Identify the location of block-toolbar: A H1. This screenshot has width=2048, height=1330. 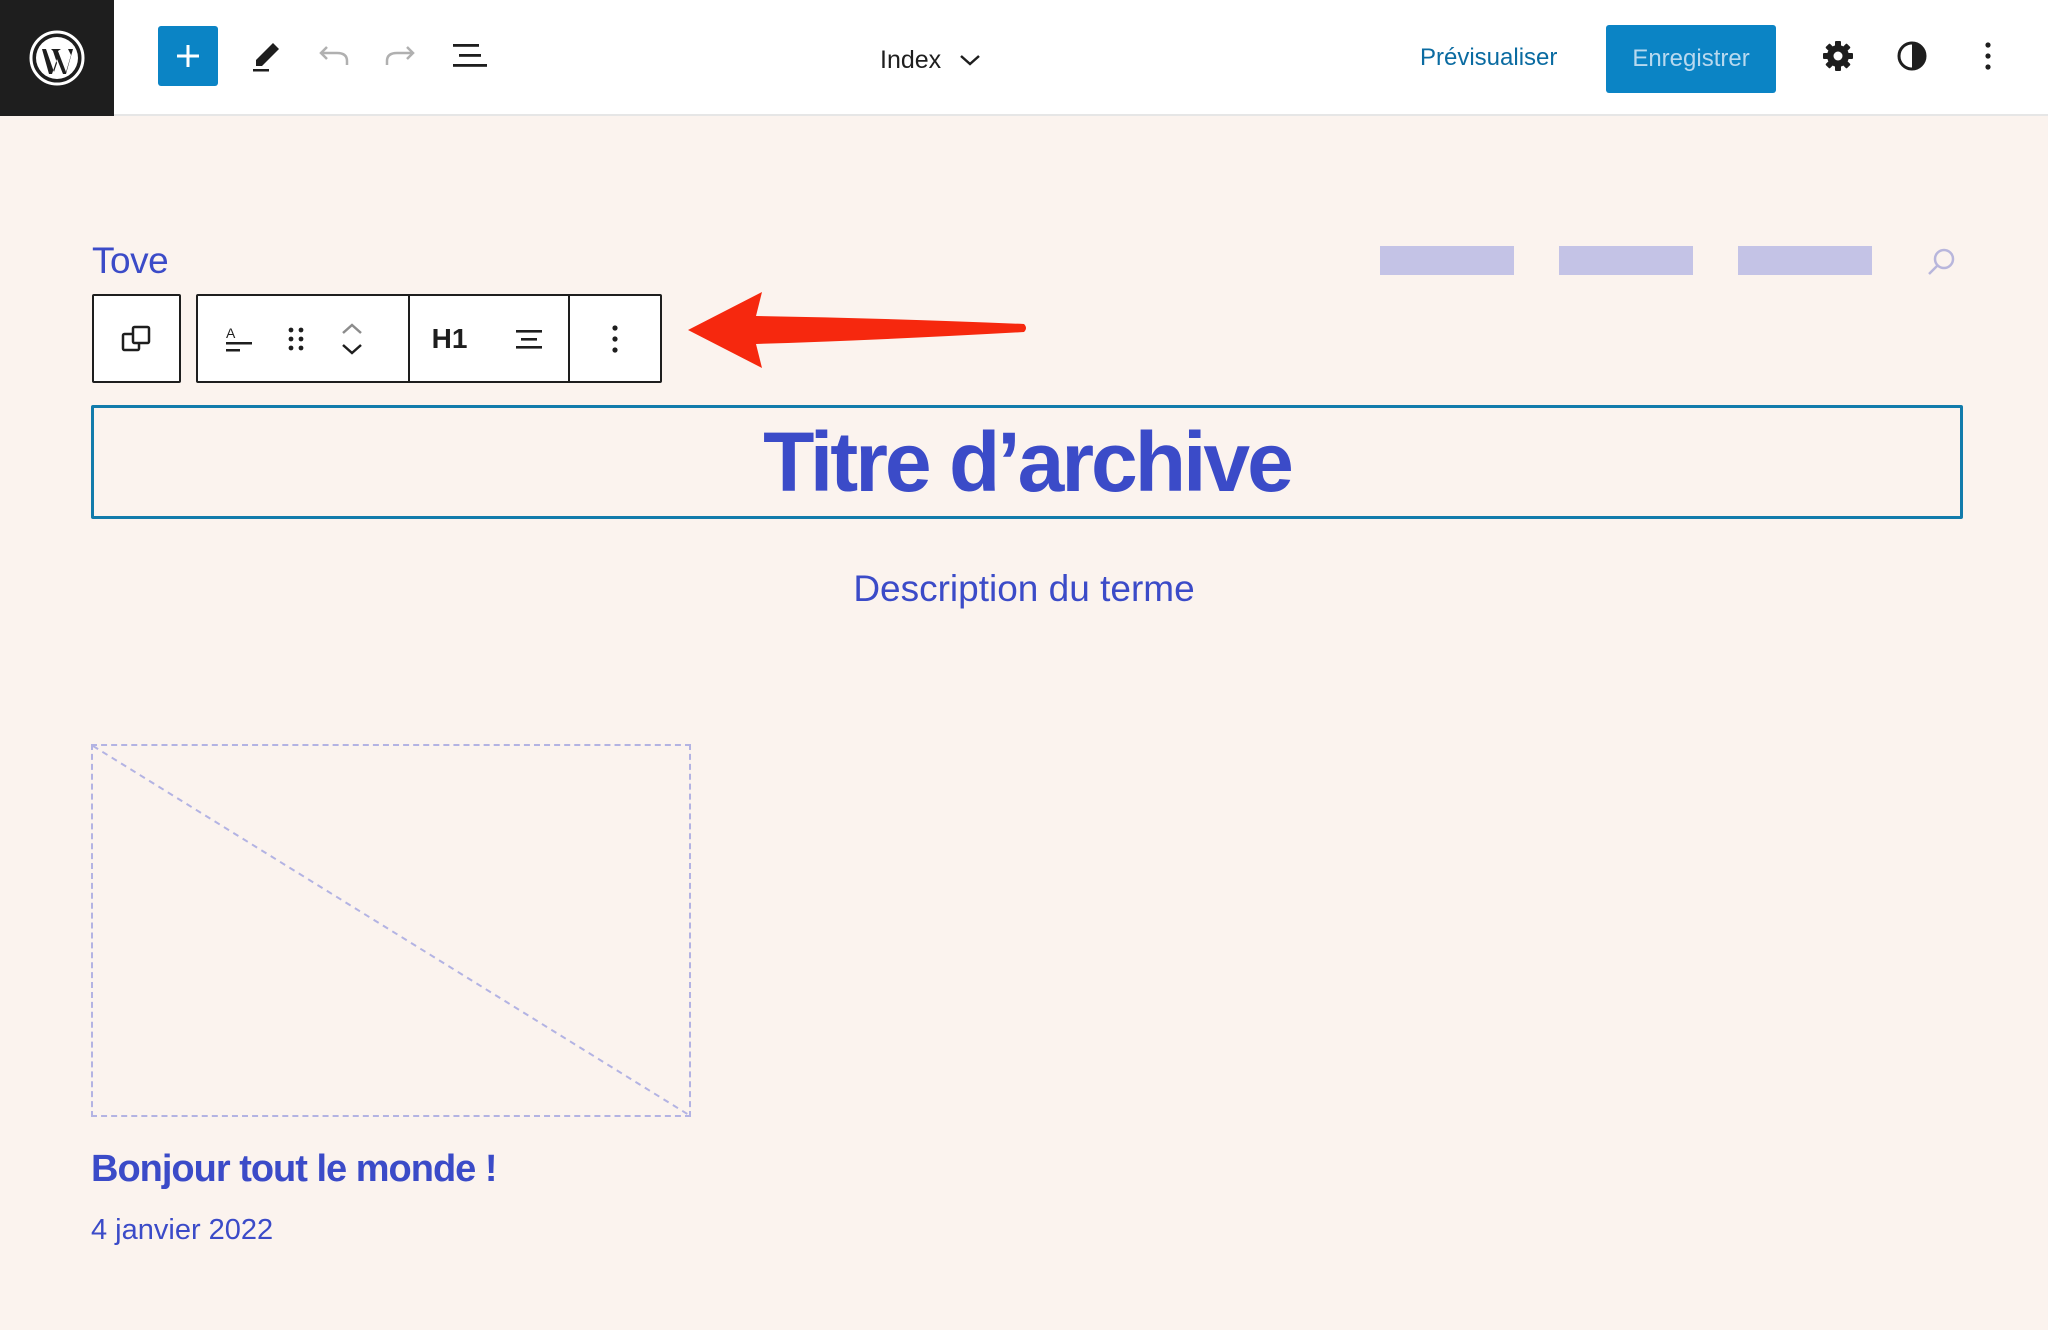
(429, 338).